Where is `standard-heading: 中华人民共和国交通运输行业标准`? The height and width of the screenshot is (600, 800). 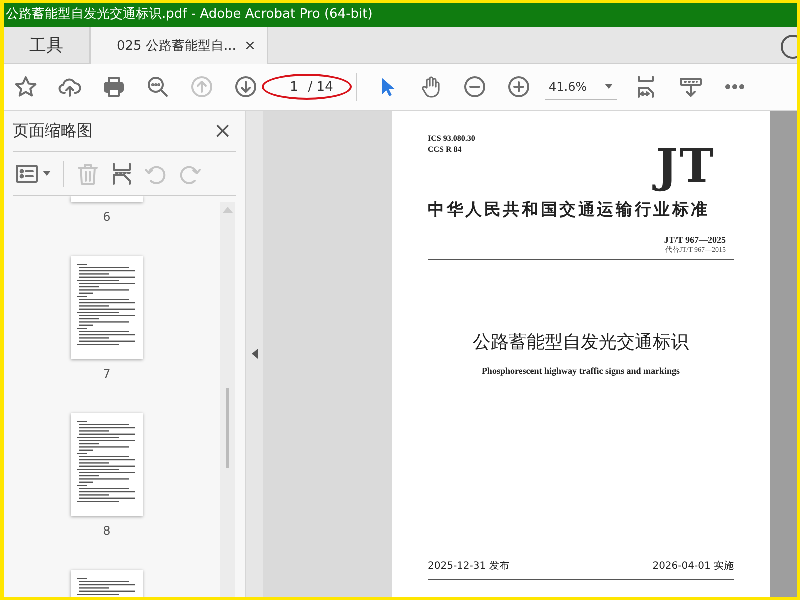 standard-heading: 中华人民共和国交通运输行业标准 is located at coordinates (569, 210).